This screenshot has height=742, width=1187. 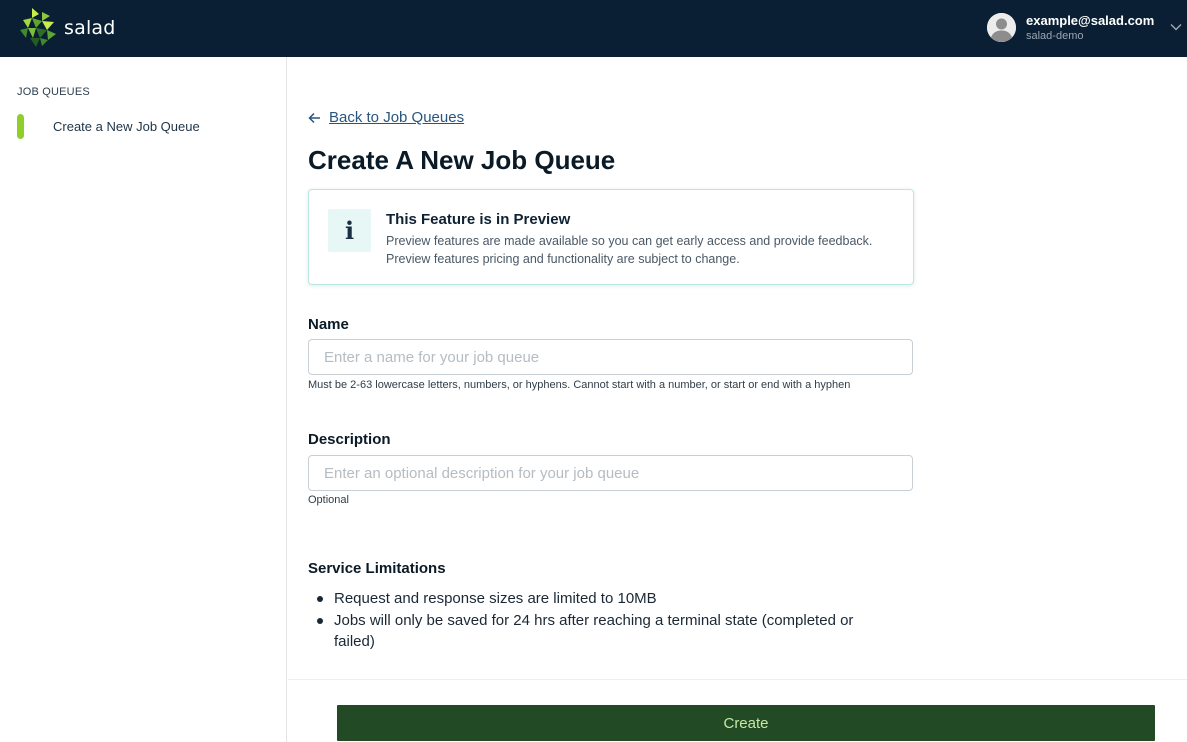 I want to click on name-input, so click(x=610, y=357).